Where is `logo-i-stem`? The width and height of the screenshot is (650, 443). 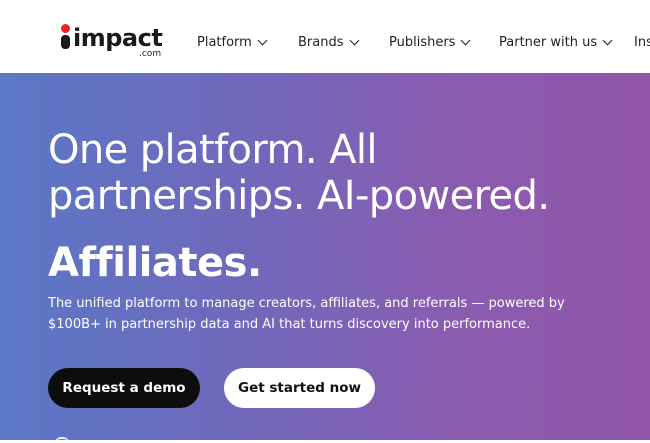 logo-i-stem is located at coordinates (65, 42).